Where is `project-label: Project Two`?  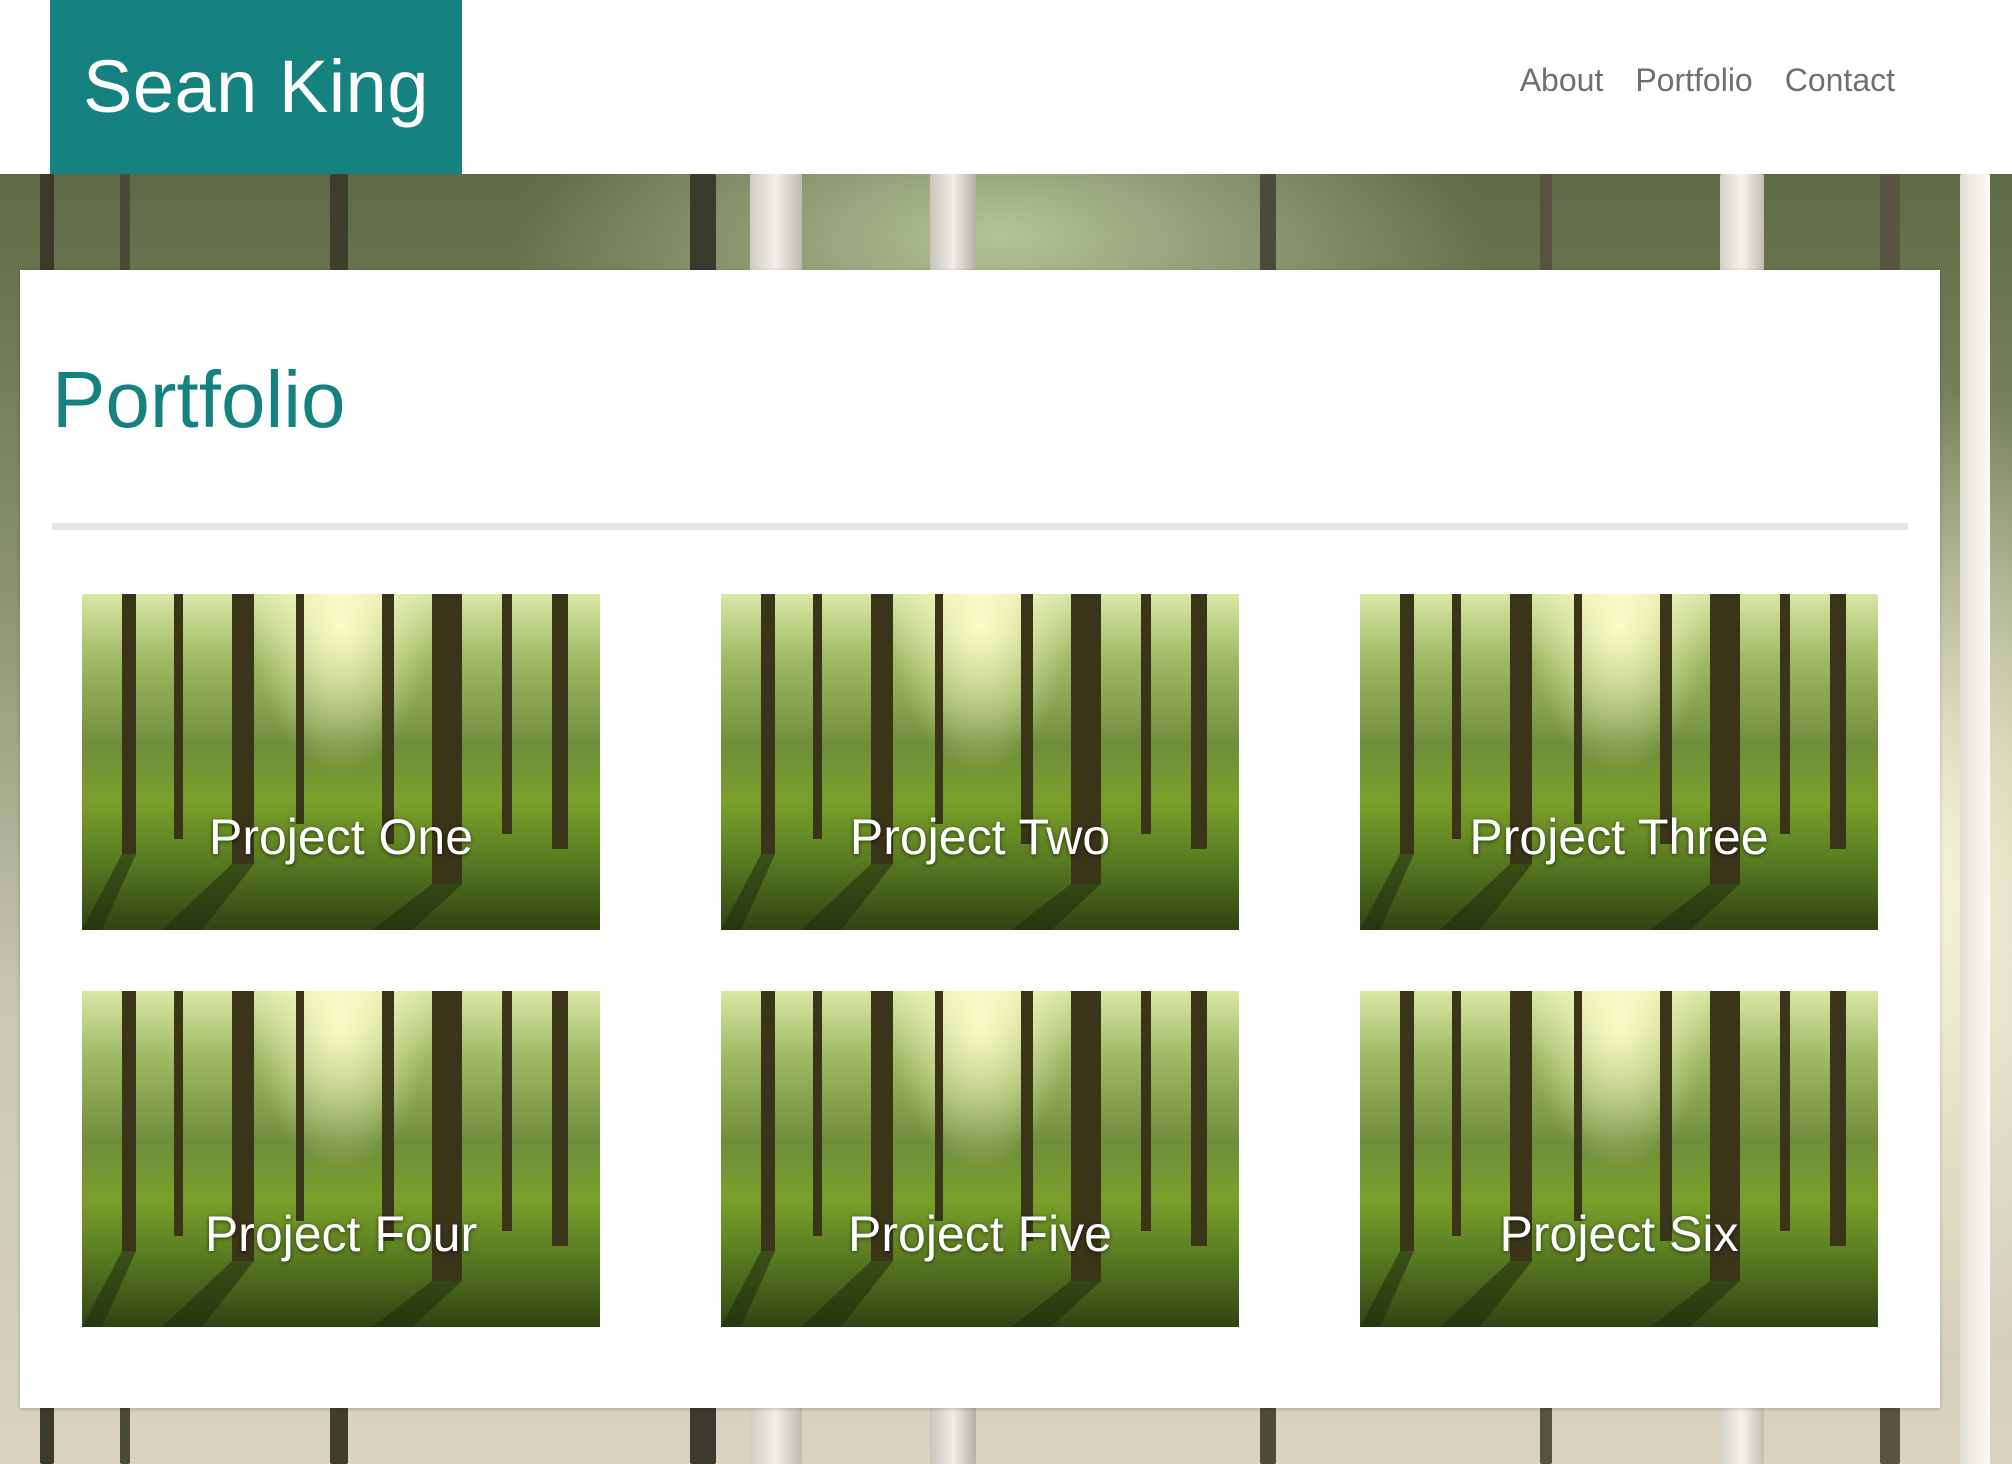
project-label: Project Two is located at coordinates (980, 837).